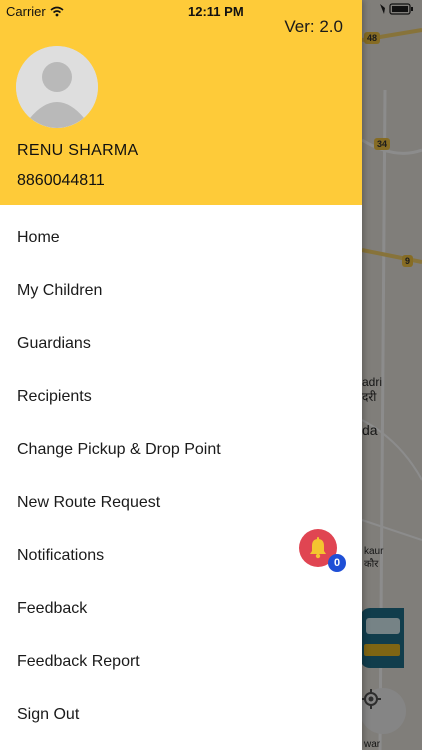  Describe the element at coordinates (181, 396) in the screenshot. I see `menu-item-recipients: Recipients` at that location.